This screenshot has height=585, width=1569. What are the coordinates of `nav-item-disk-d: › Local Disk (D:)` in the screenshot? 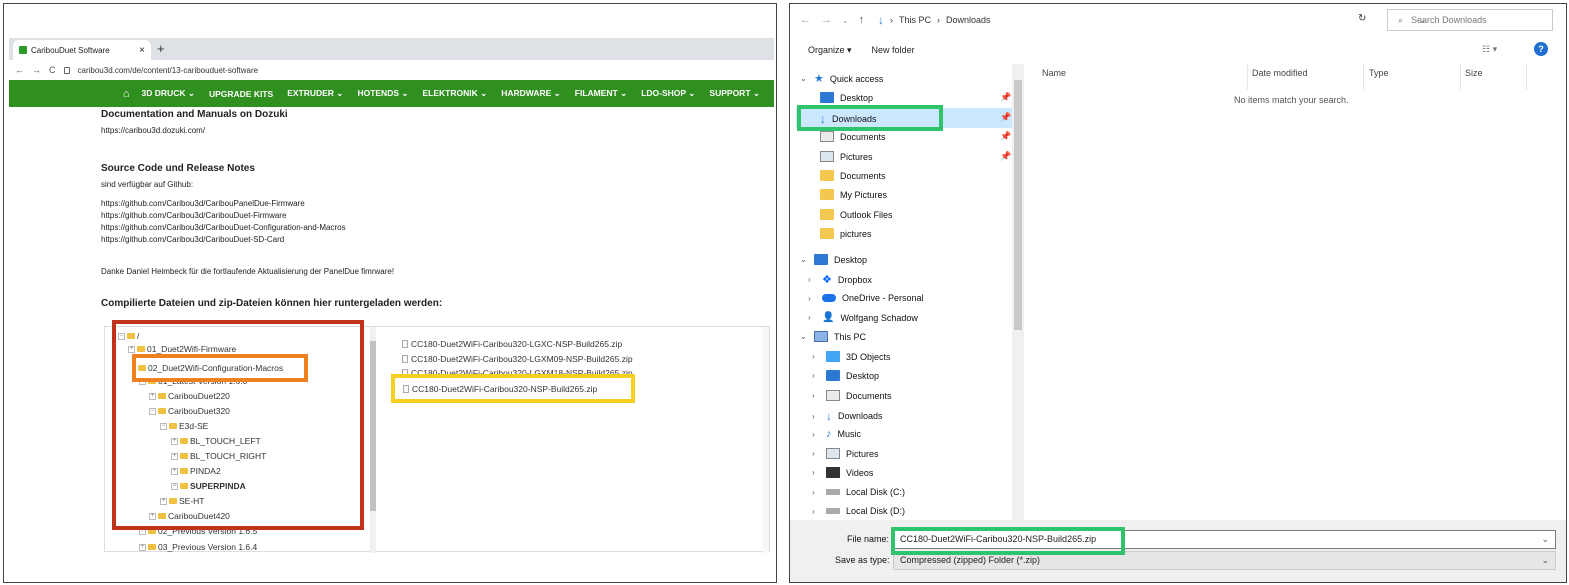 It's located at (858, 511).